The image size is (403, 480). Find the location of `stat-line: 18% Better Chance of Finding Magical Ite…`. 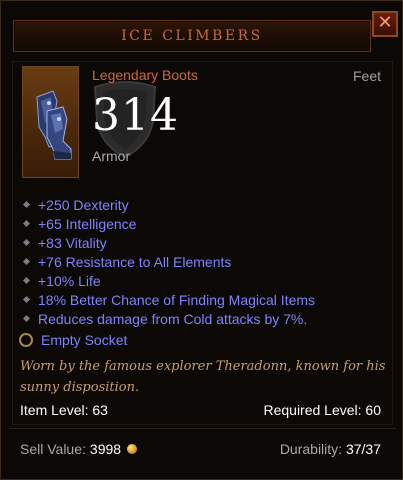

stat-line: 18% Better Chance of Finding Magical Ite… is located at coordinates (168, 299).